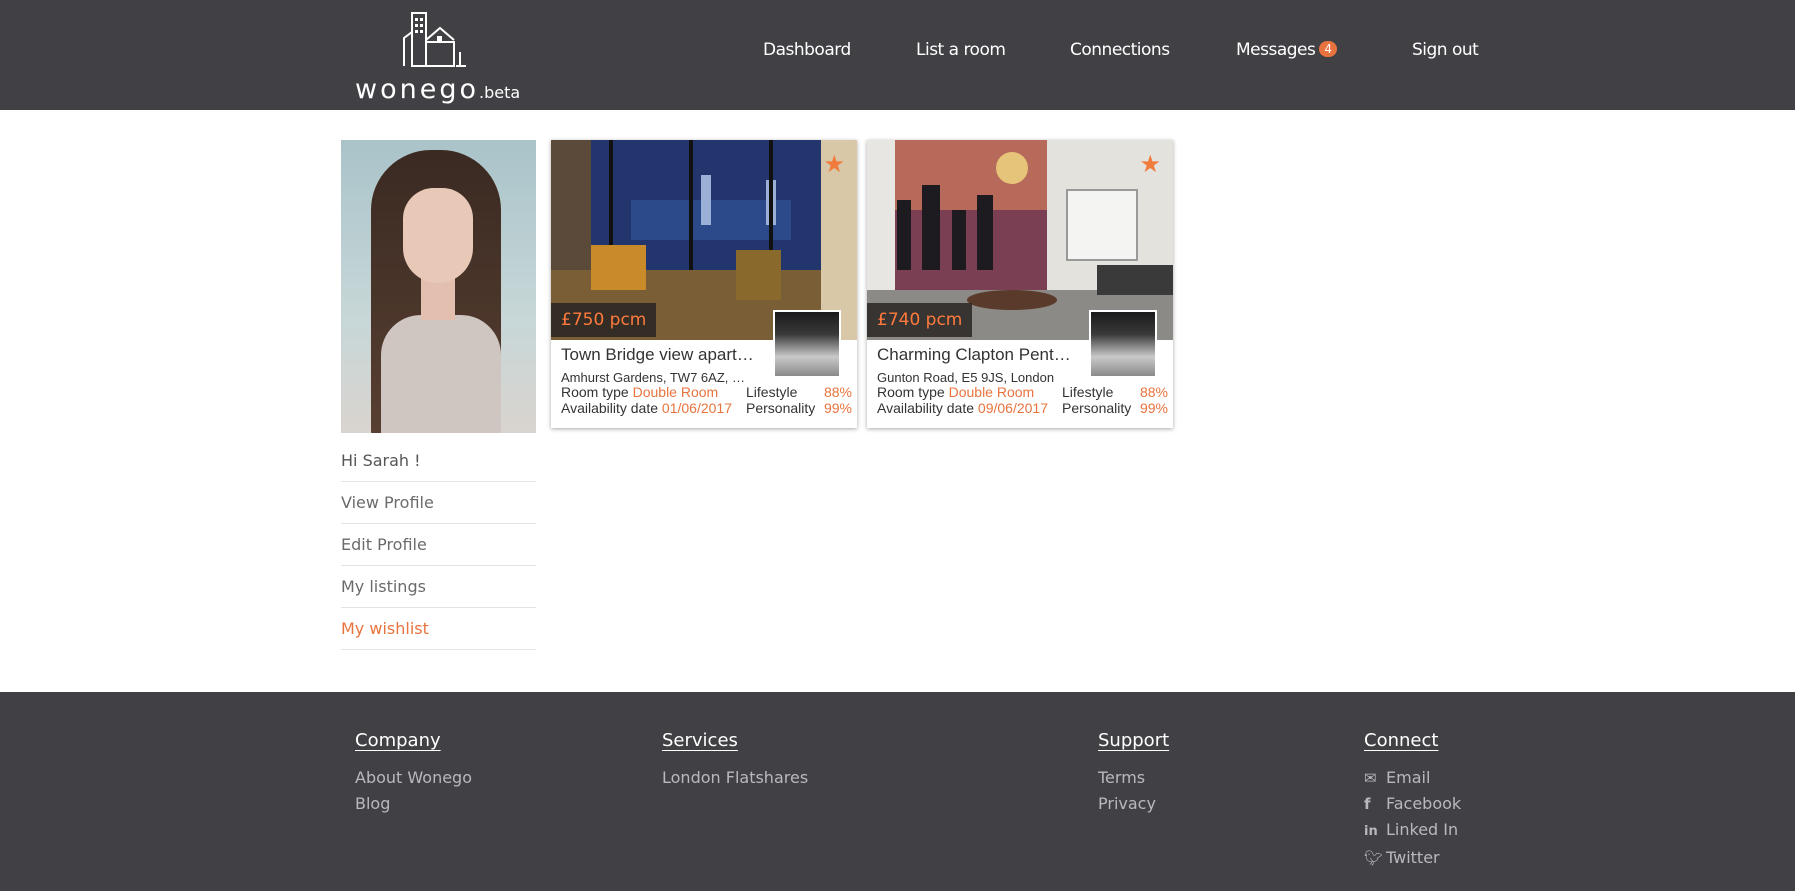  What do you see at coordinates (1276, 50) in the screenshot?
I see `nav-messages-label: Messages` at bounding box center [1276, 50].